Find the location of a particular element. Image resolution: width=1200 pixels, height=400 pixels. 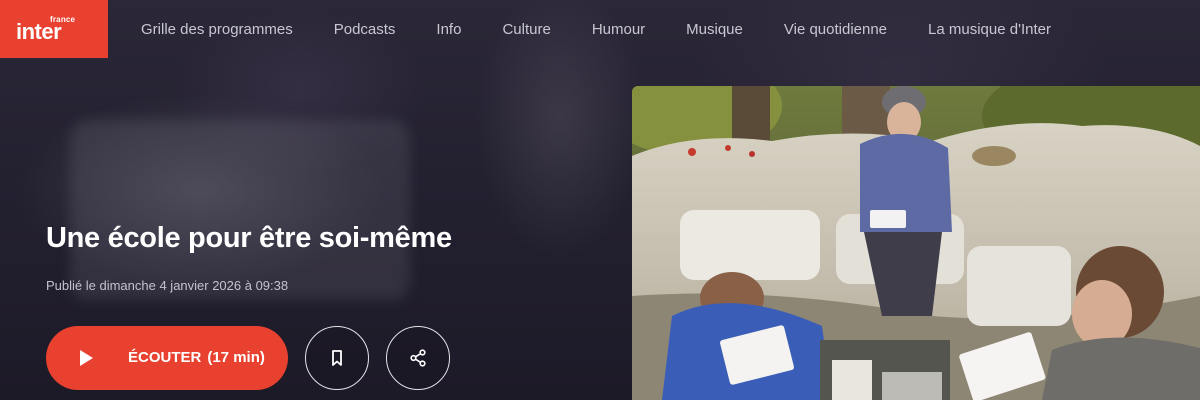

nav-item-info: Info is located at coordinates (448, 29).